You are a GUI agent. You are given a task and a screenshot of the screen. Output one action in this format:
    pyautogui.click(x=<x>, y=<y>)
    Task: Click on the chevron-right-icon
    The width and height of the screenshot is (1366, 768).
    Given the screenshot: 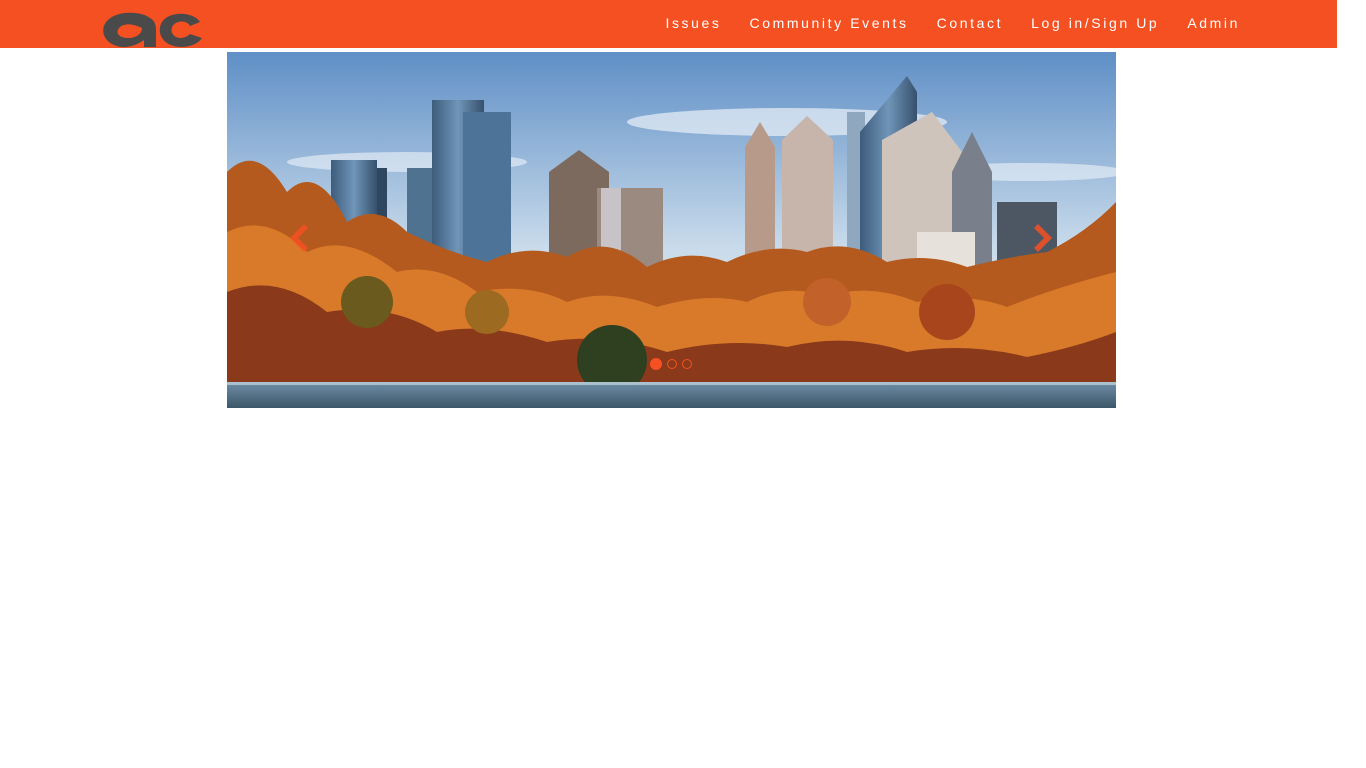 What is the action you would take?
    pyautogui.click(x=1043, y=238)
    